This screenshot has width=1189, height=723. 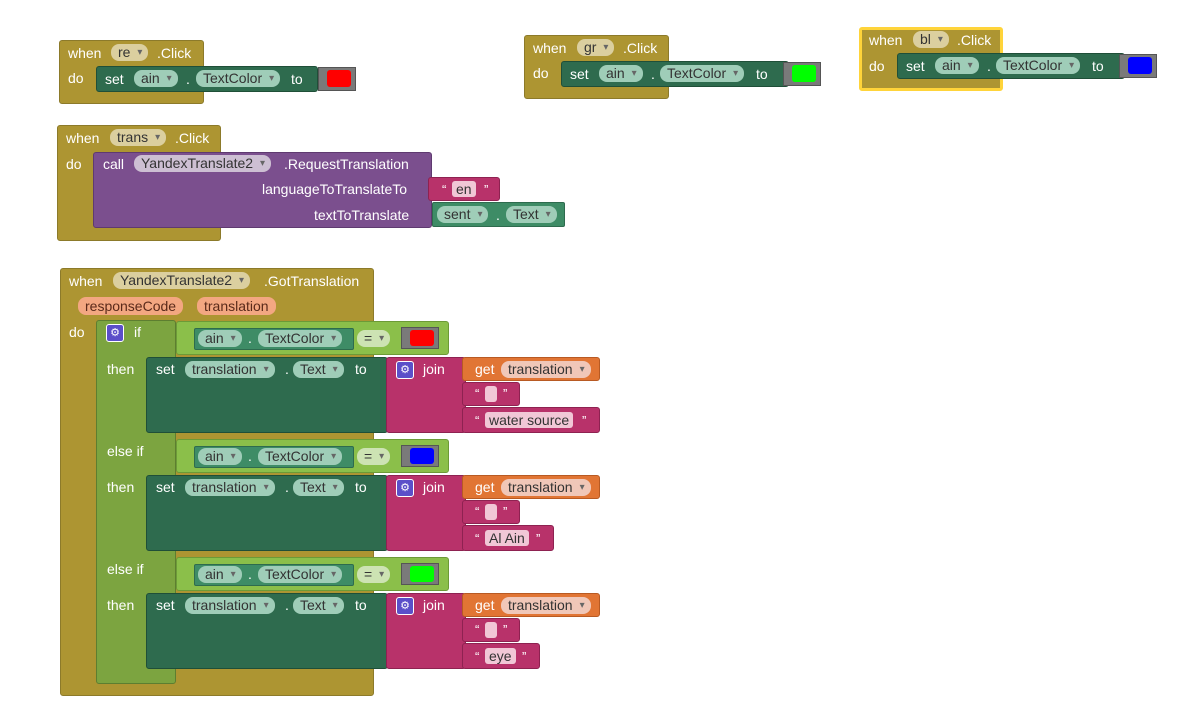 What do you see at coordinates (362, 215) in the screenshot?
I see `arg-label-text: textToTranslate` at bounding box center [362, 215].